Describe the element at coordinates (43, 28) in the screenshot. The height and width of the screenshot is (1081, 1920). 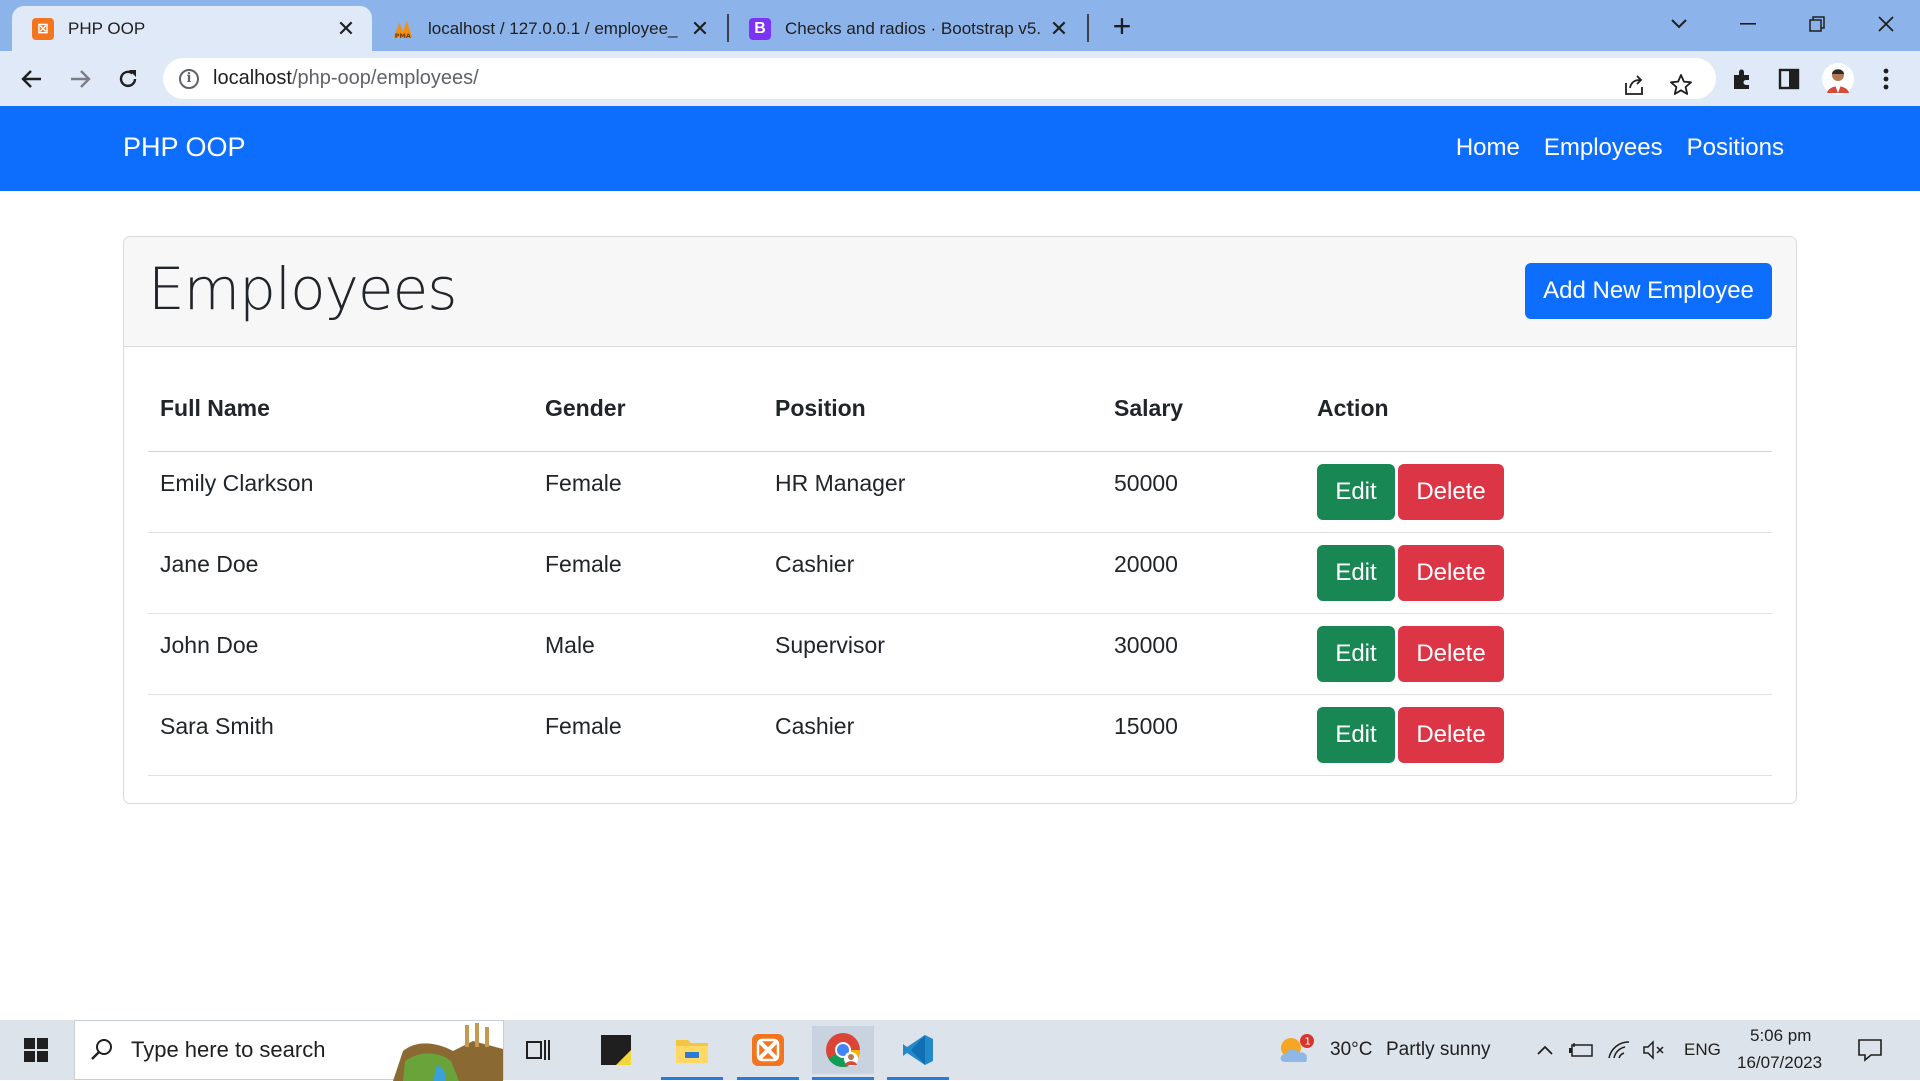
I see `xampp-icon: ⊠` at that location.